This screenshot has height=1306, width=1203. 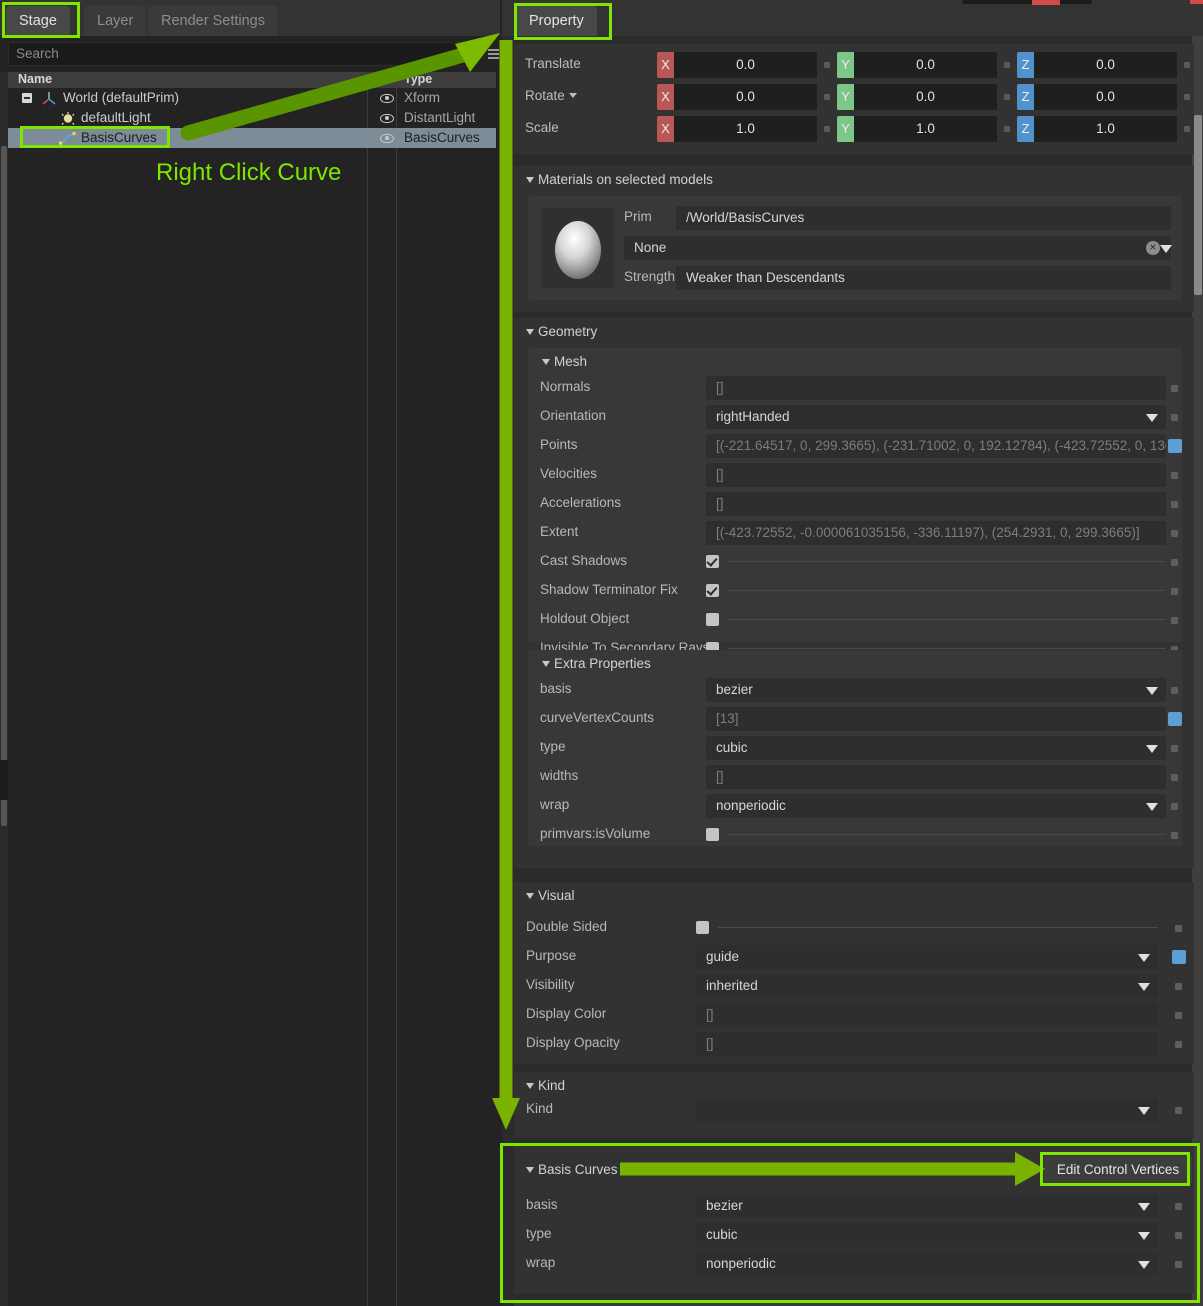 I want to click on authored-indicator-curvevertexcounts, so click(x=1175, y=719).